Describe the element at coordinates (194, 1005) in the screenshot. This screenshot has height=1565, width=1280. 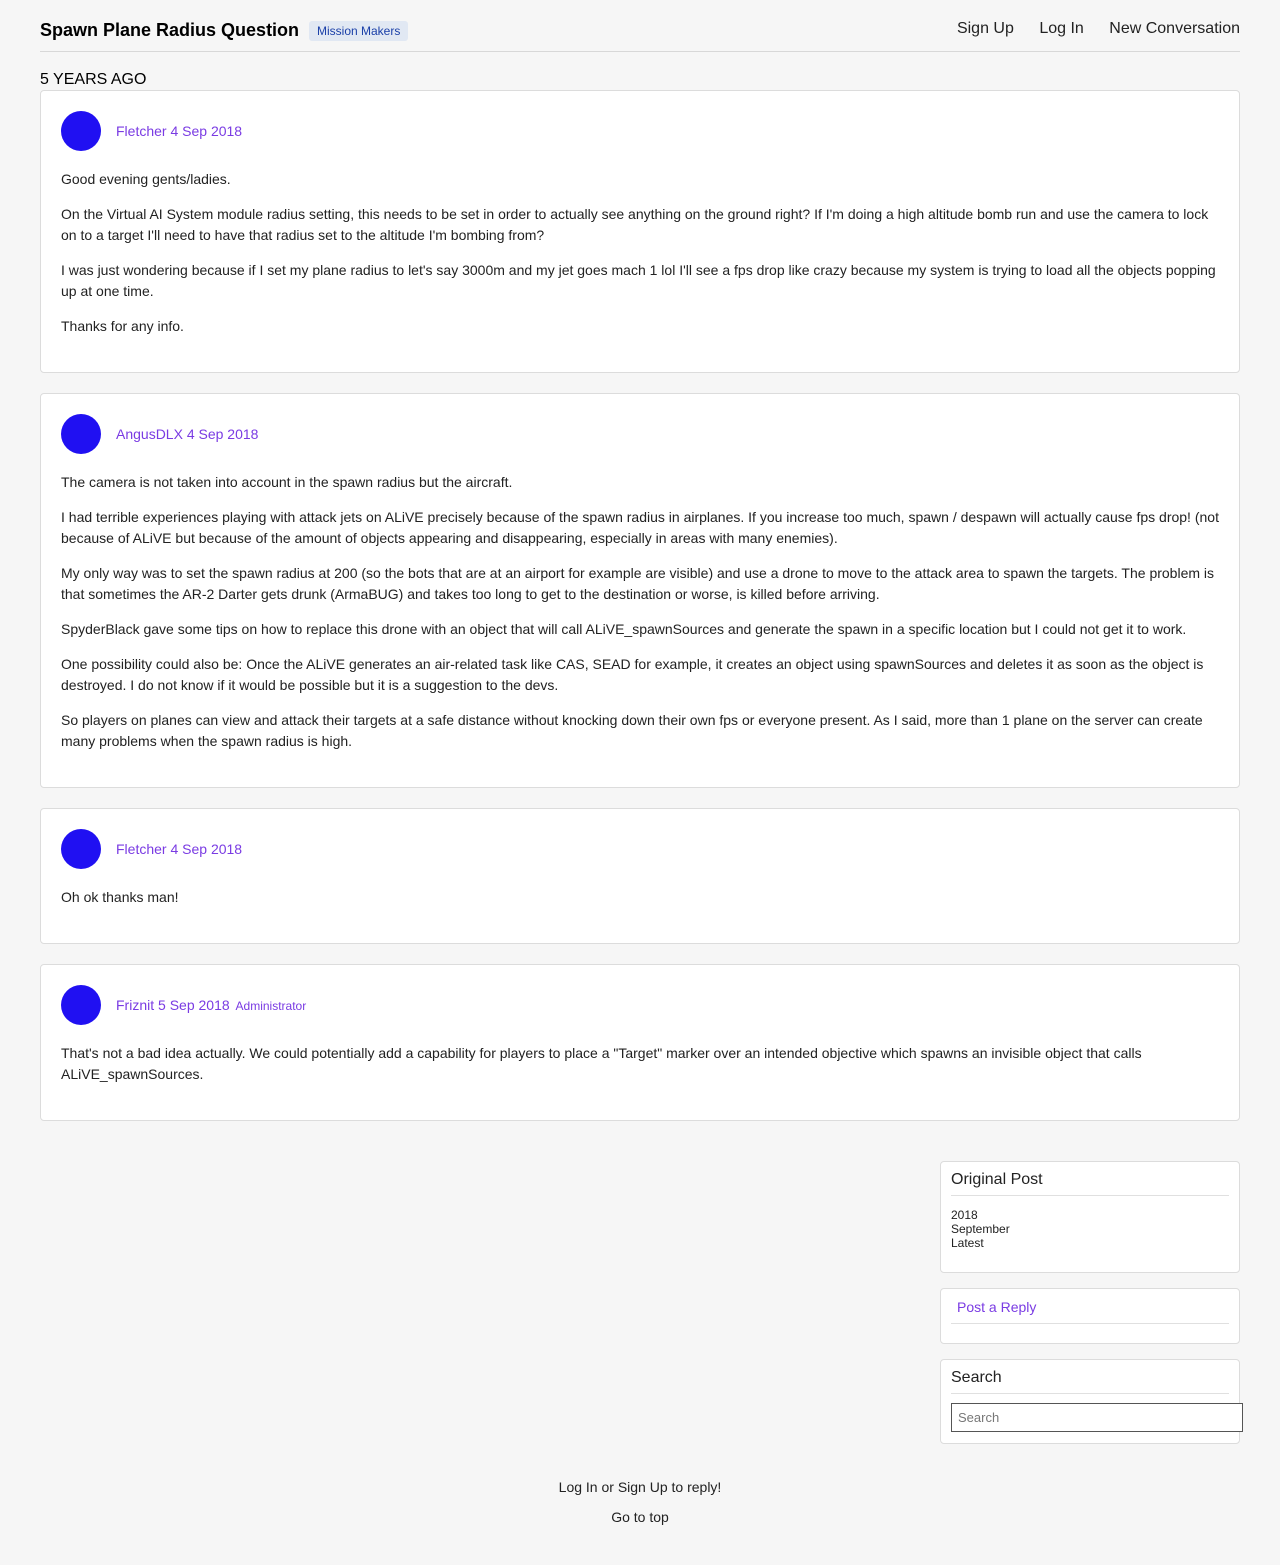
I see `post-date: 5 Sep 2018` at that location.